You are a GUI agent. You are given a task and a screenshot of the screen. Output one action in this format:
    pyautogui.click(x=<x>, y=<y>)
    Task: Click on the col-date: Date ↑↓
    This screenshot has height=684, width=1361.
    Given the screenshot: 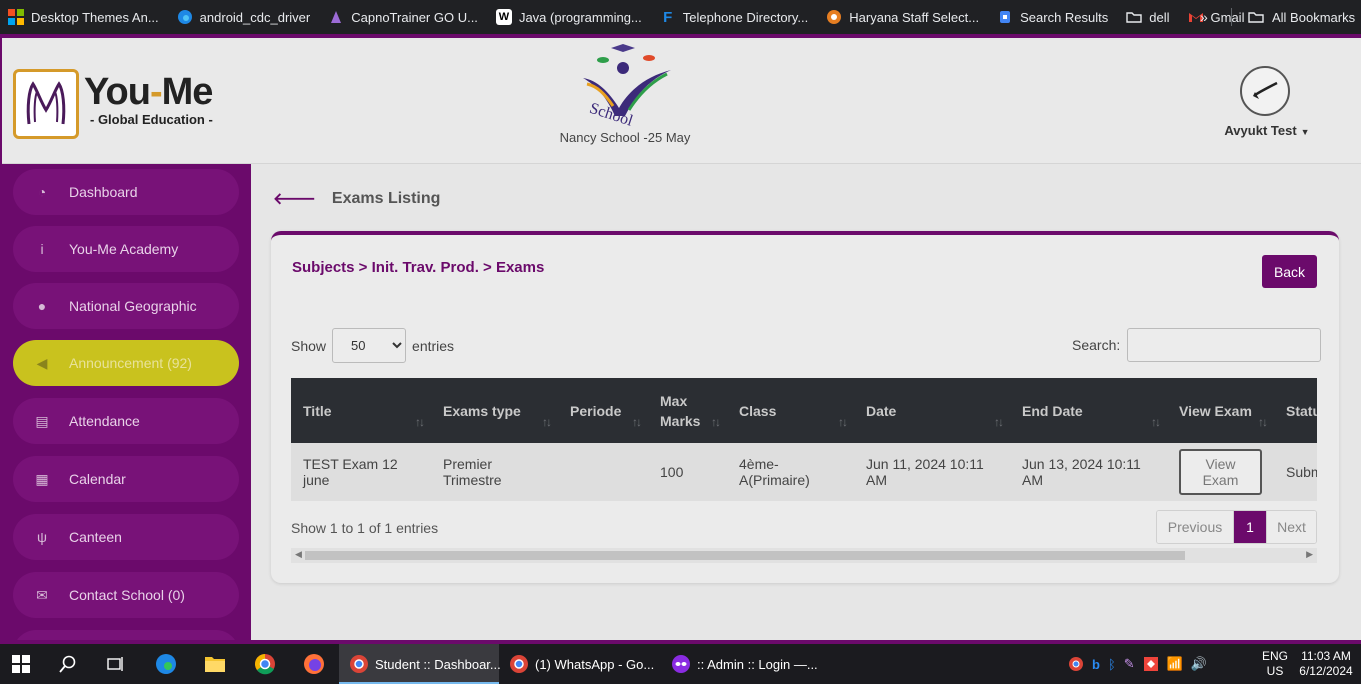 What is the action you would take?
    pyautogui.click(x=932, y=410)
    